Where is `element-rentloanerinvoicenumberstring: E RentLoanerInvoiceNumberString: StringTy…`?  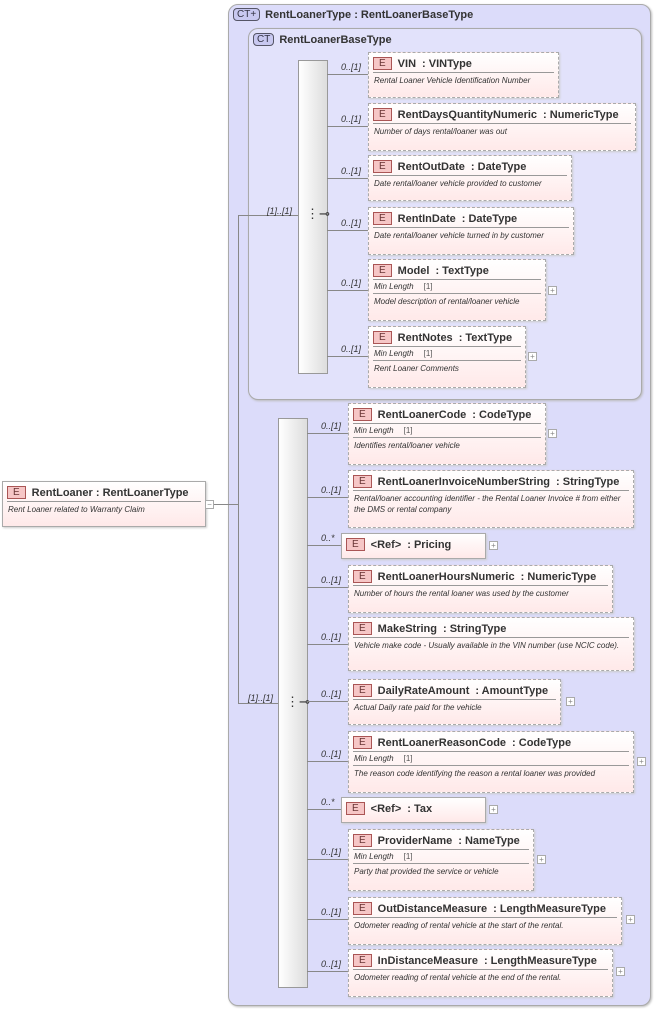
element-rentloanerinvoicenumberstring: E RentLoanerInvoiceNumberString: StringTy… is located at coordinates (491, 499).